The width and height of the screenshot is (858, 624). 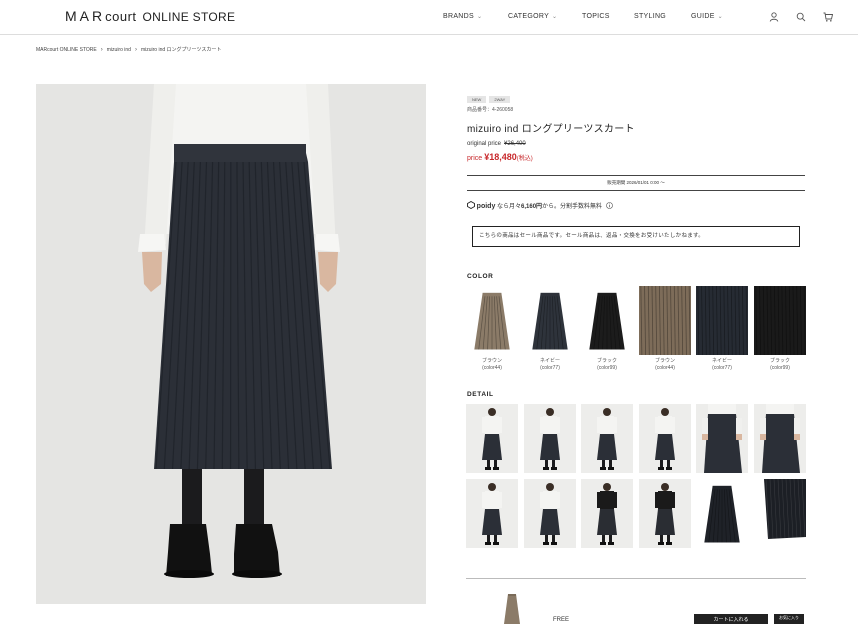 What do you see at coordinates (774, 17) in the screenshot?
I see `user-icon` at bounding box center [774, 17].